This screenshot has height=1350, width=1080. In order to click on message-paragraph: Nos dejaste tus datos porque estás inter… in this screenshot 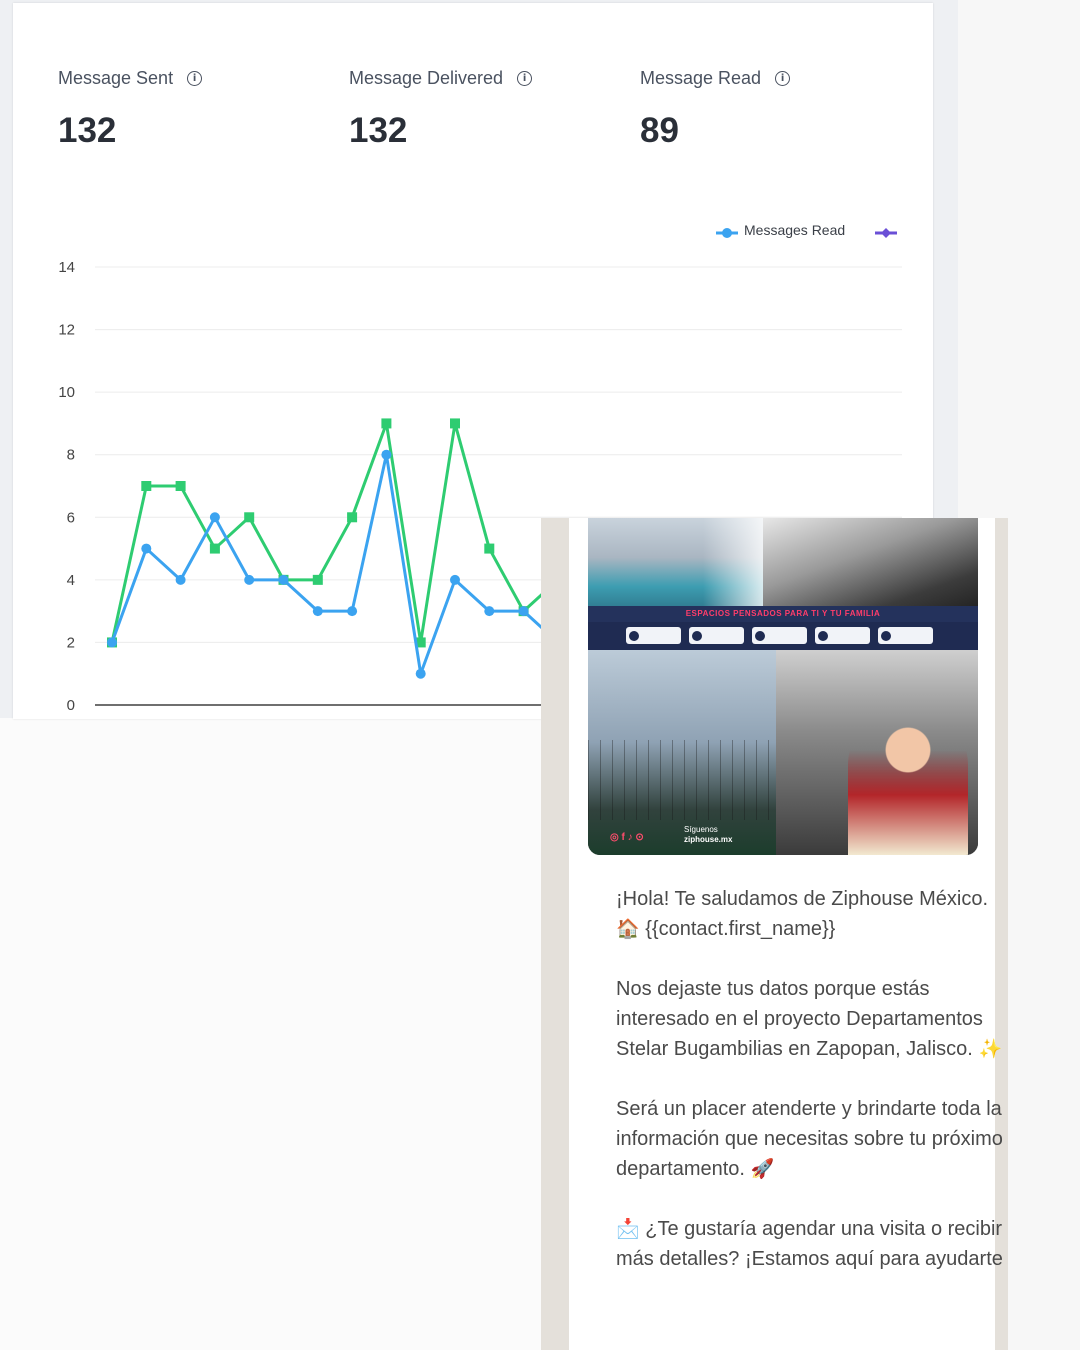, I will do `click(809, 1019)`.